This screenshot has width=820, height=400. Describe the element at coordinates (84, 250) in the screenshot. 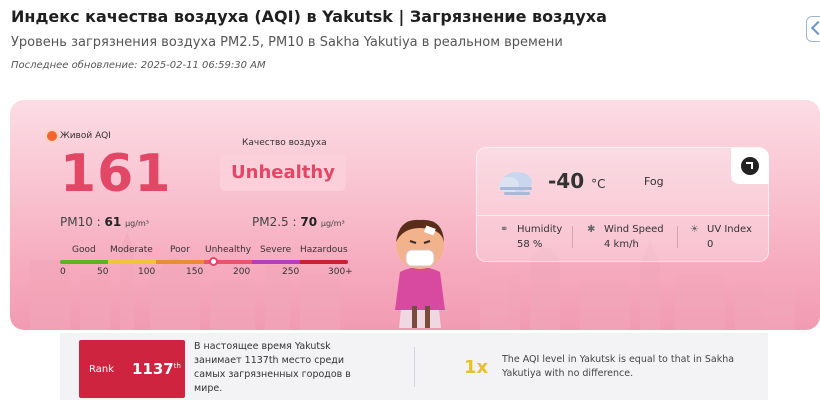

I see `aqi-scale-category: Good` at that location.